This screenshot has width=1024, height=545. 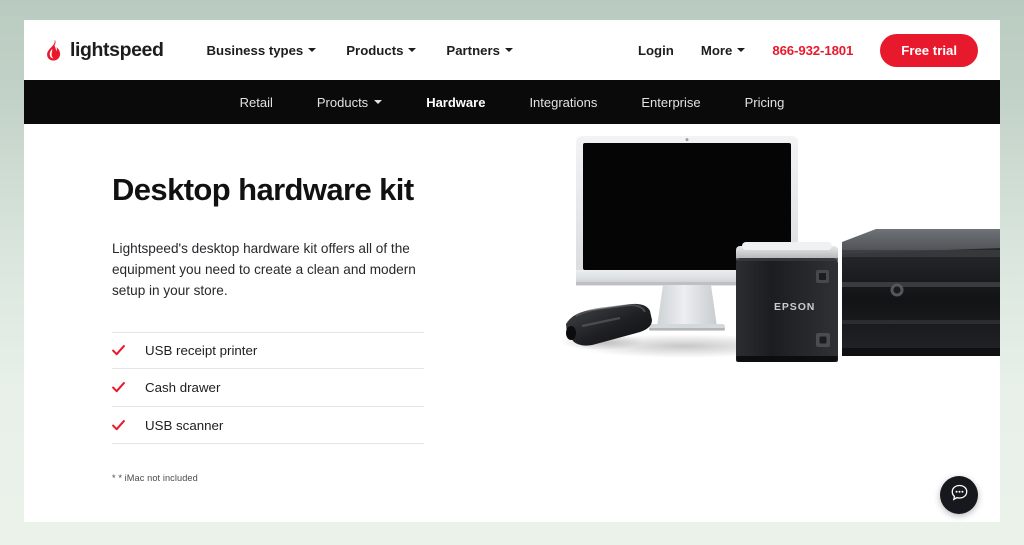 What do you see at coordinates (117, 49) in the screenshot?
I see `logo-wordmark: lightspeed` at bounding box center [117, 49].